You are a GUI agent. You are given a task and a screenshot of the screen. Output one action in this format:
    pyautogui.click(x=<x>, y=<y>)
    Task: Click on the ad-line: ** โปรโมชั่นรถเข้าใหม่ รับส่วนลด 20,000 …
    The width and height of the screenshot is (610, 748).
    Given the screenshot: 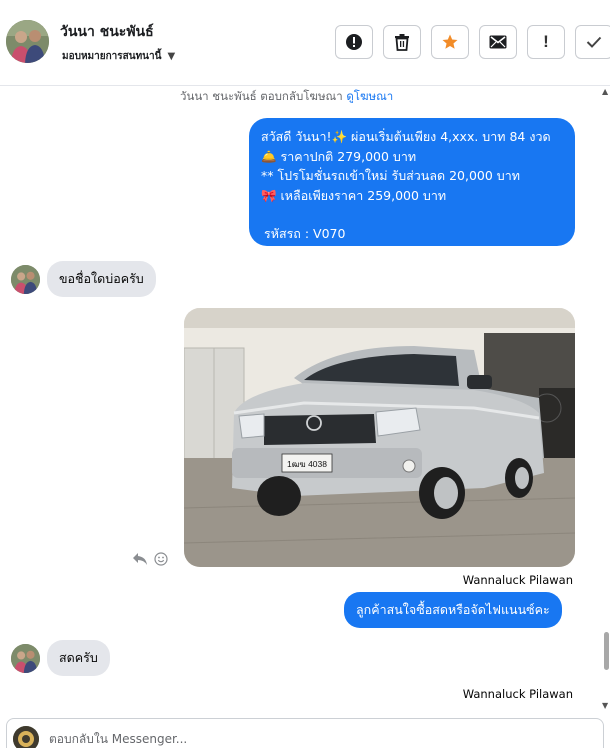 What is the action you would take?
    pyautogui.click(x=390, y=175)
    